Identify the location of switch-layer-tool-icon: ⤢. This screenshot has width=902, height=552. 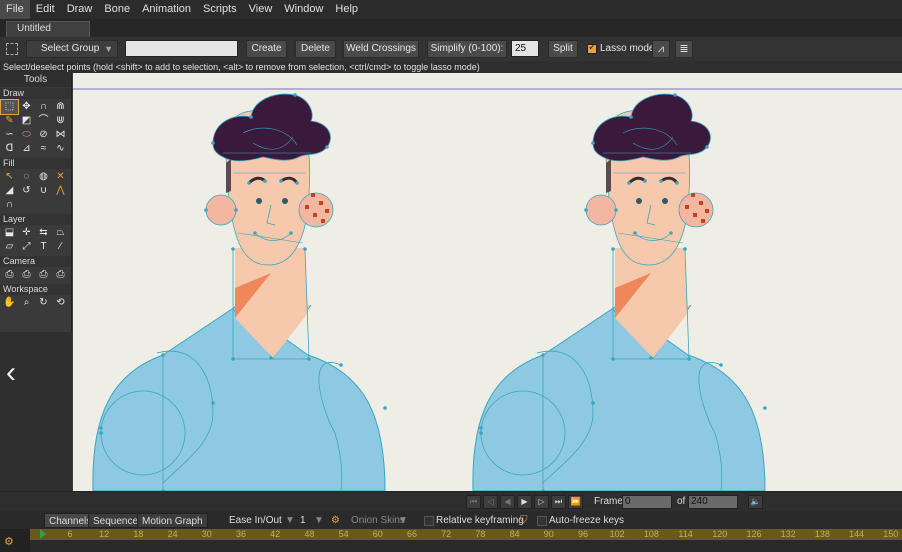
(26, 247).